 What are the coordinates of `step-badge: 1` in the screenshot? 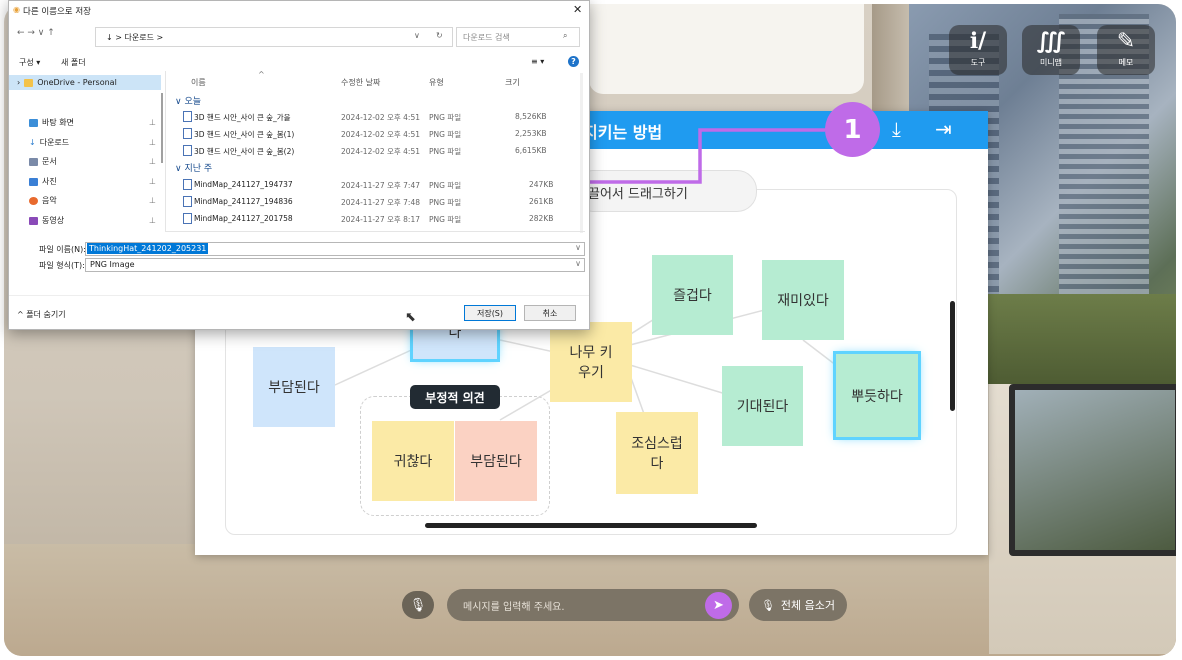 It's located at (852, 129).